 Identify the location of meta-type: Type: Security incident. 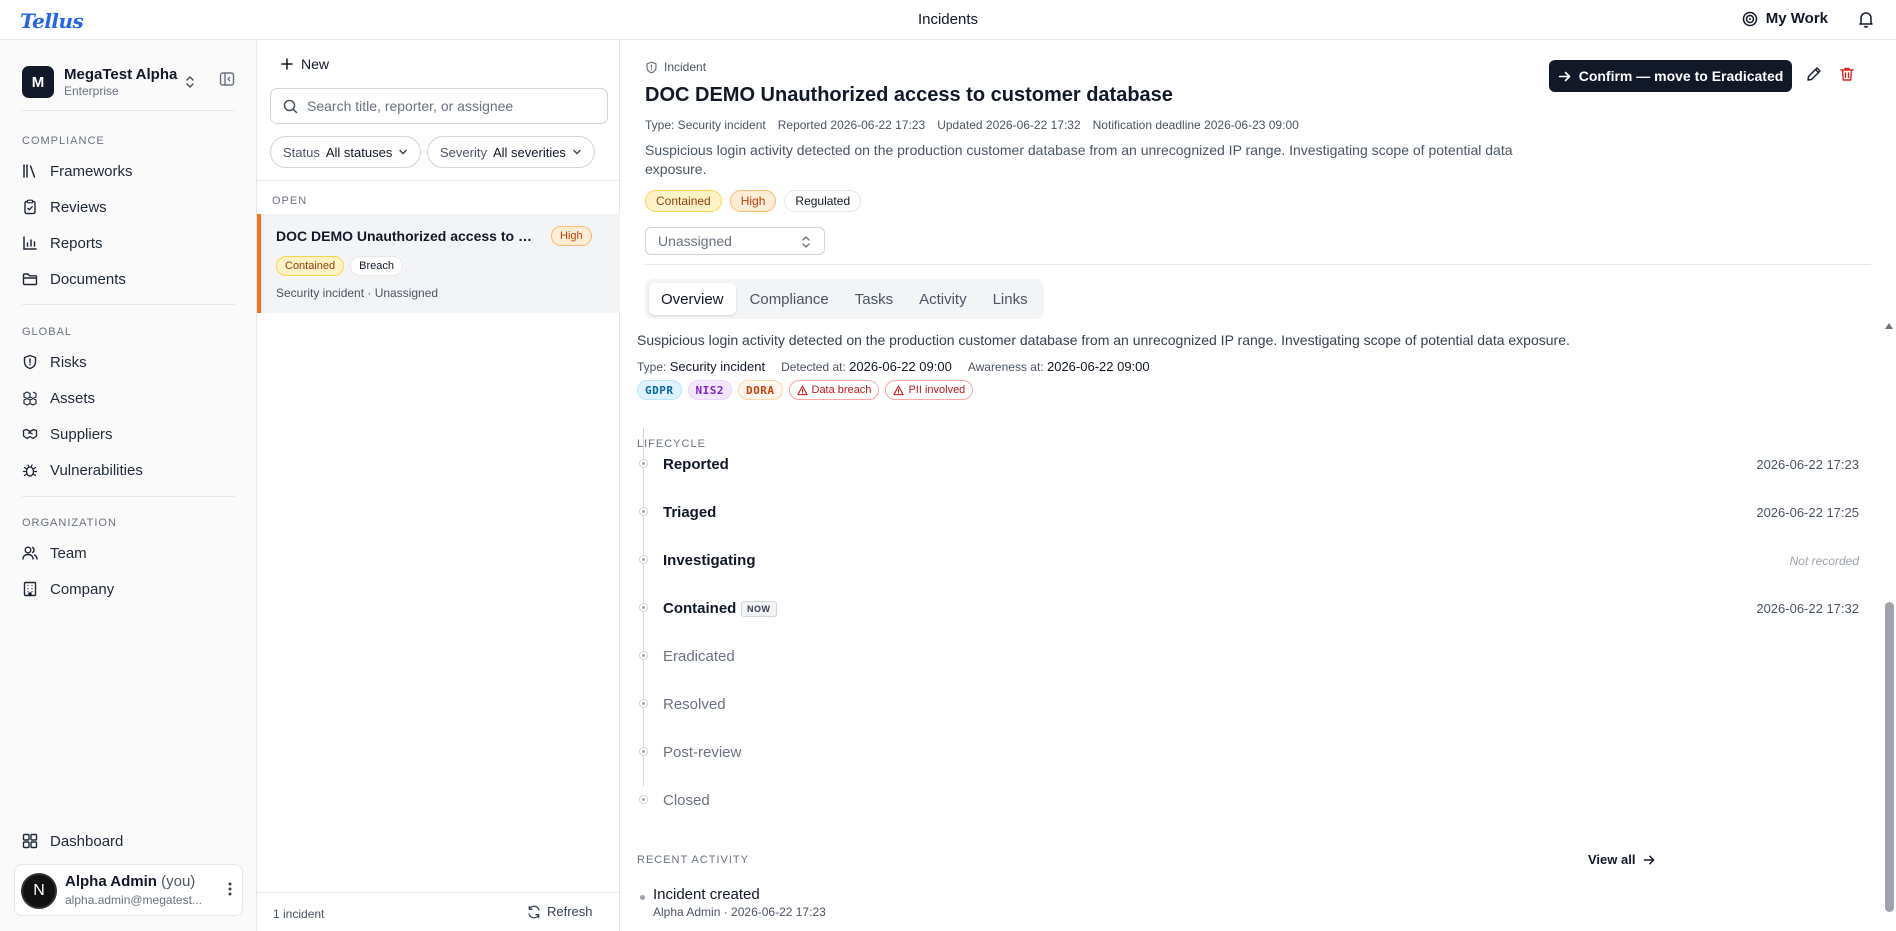
(705, 125).